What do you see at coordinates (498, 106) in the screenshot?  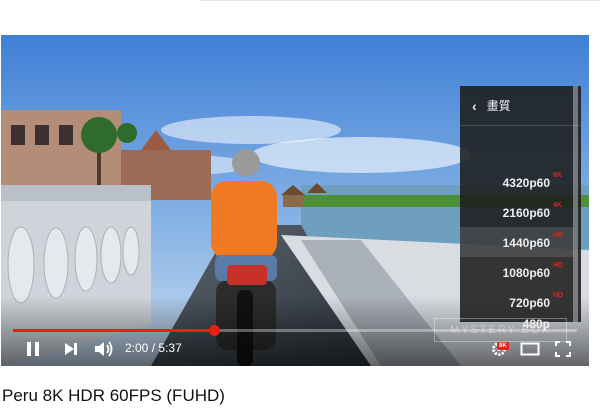 I see `quality-menu-title: 畫質` at bounding box center [498, 106].